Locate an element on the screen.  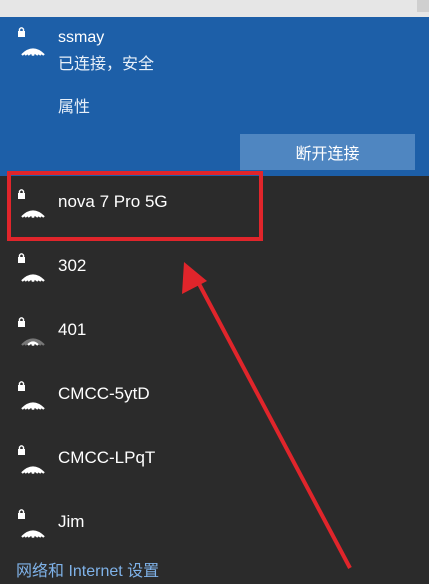
connected-ssid: ssmay is located at coordinates (81, 37).